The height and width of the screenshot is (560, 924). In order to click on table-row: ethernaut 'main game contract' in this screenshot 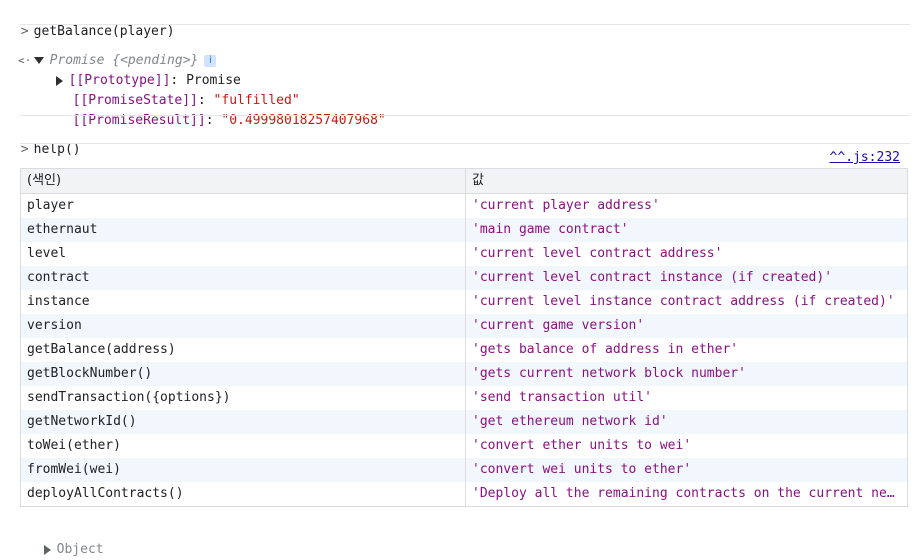, I will do `click(464, 230)`.